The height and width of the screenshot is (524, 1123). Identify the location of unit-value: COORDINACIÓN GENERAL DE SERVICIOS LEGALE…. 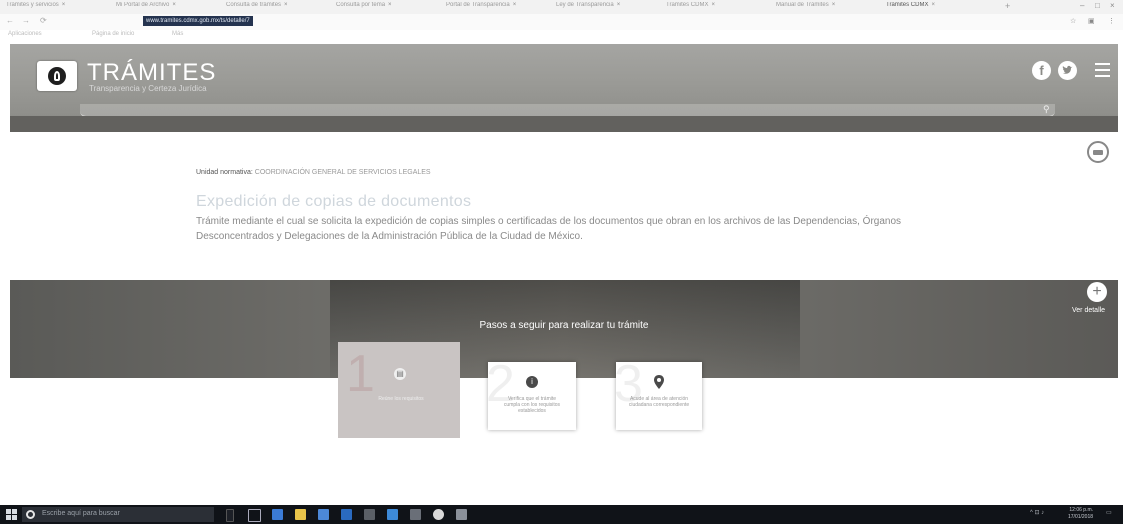
(342, 172).